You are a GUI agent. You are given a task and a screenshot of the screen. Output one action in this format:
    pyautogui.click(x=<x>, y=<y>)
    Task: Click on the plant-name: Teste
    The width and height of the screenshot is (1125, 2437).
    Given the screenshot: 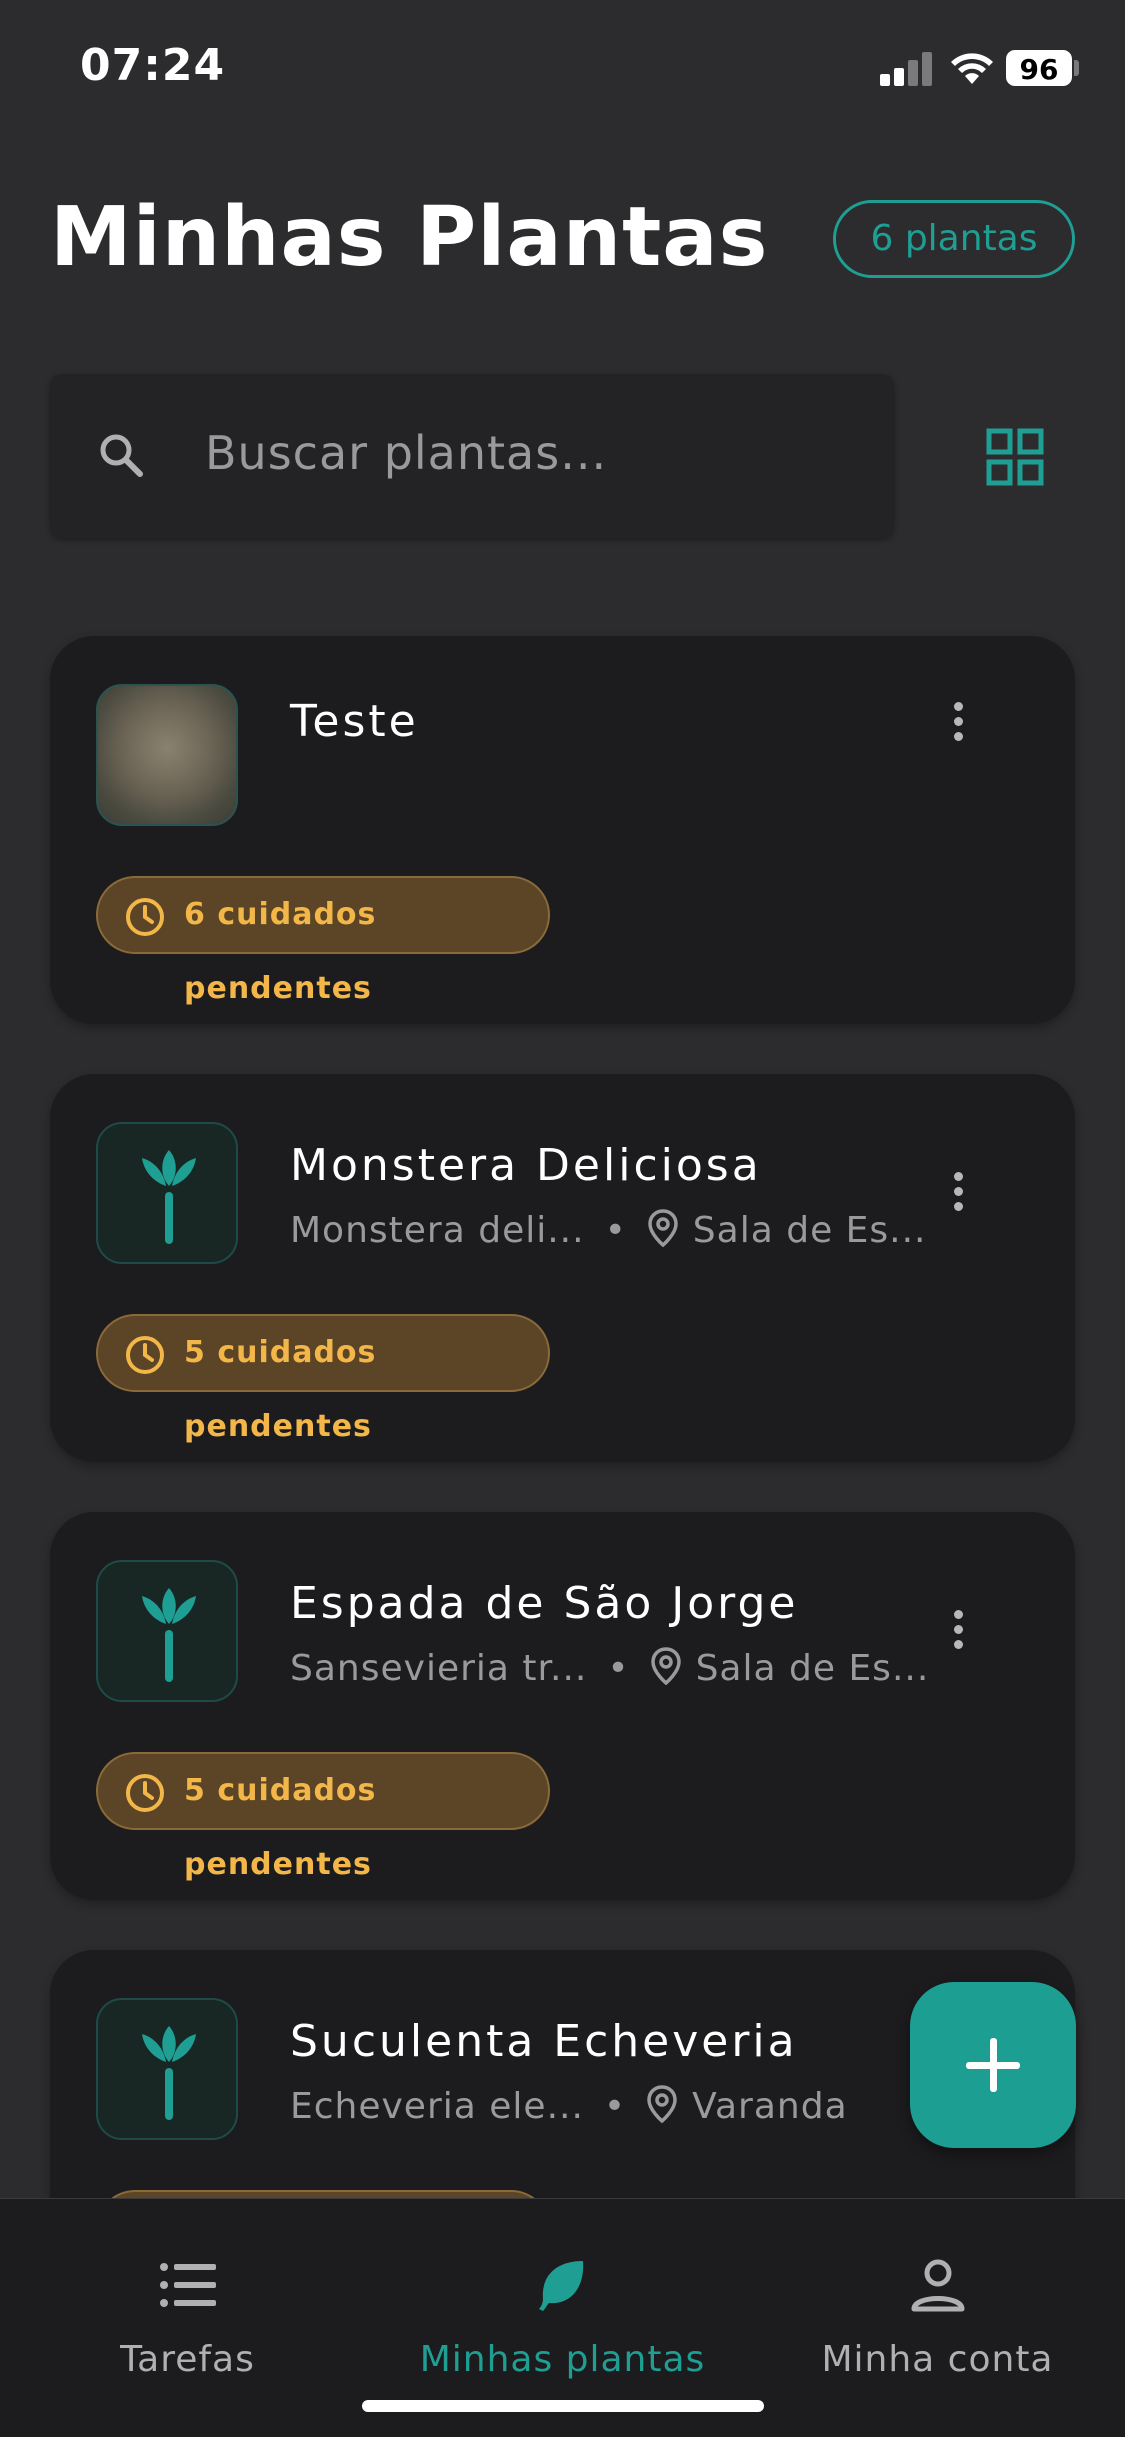 What is the action you would take?
    pyautogui.click(x=354, y=721)
    